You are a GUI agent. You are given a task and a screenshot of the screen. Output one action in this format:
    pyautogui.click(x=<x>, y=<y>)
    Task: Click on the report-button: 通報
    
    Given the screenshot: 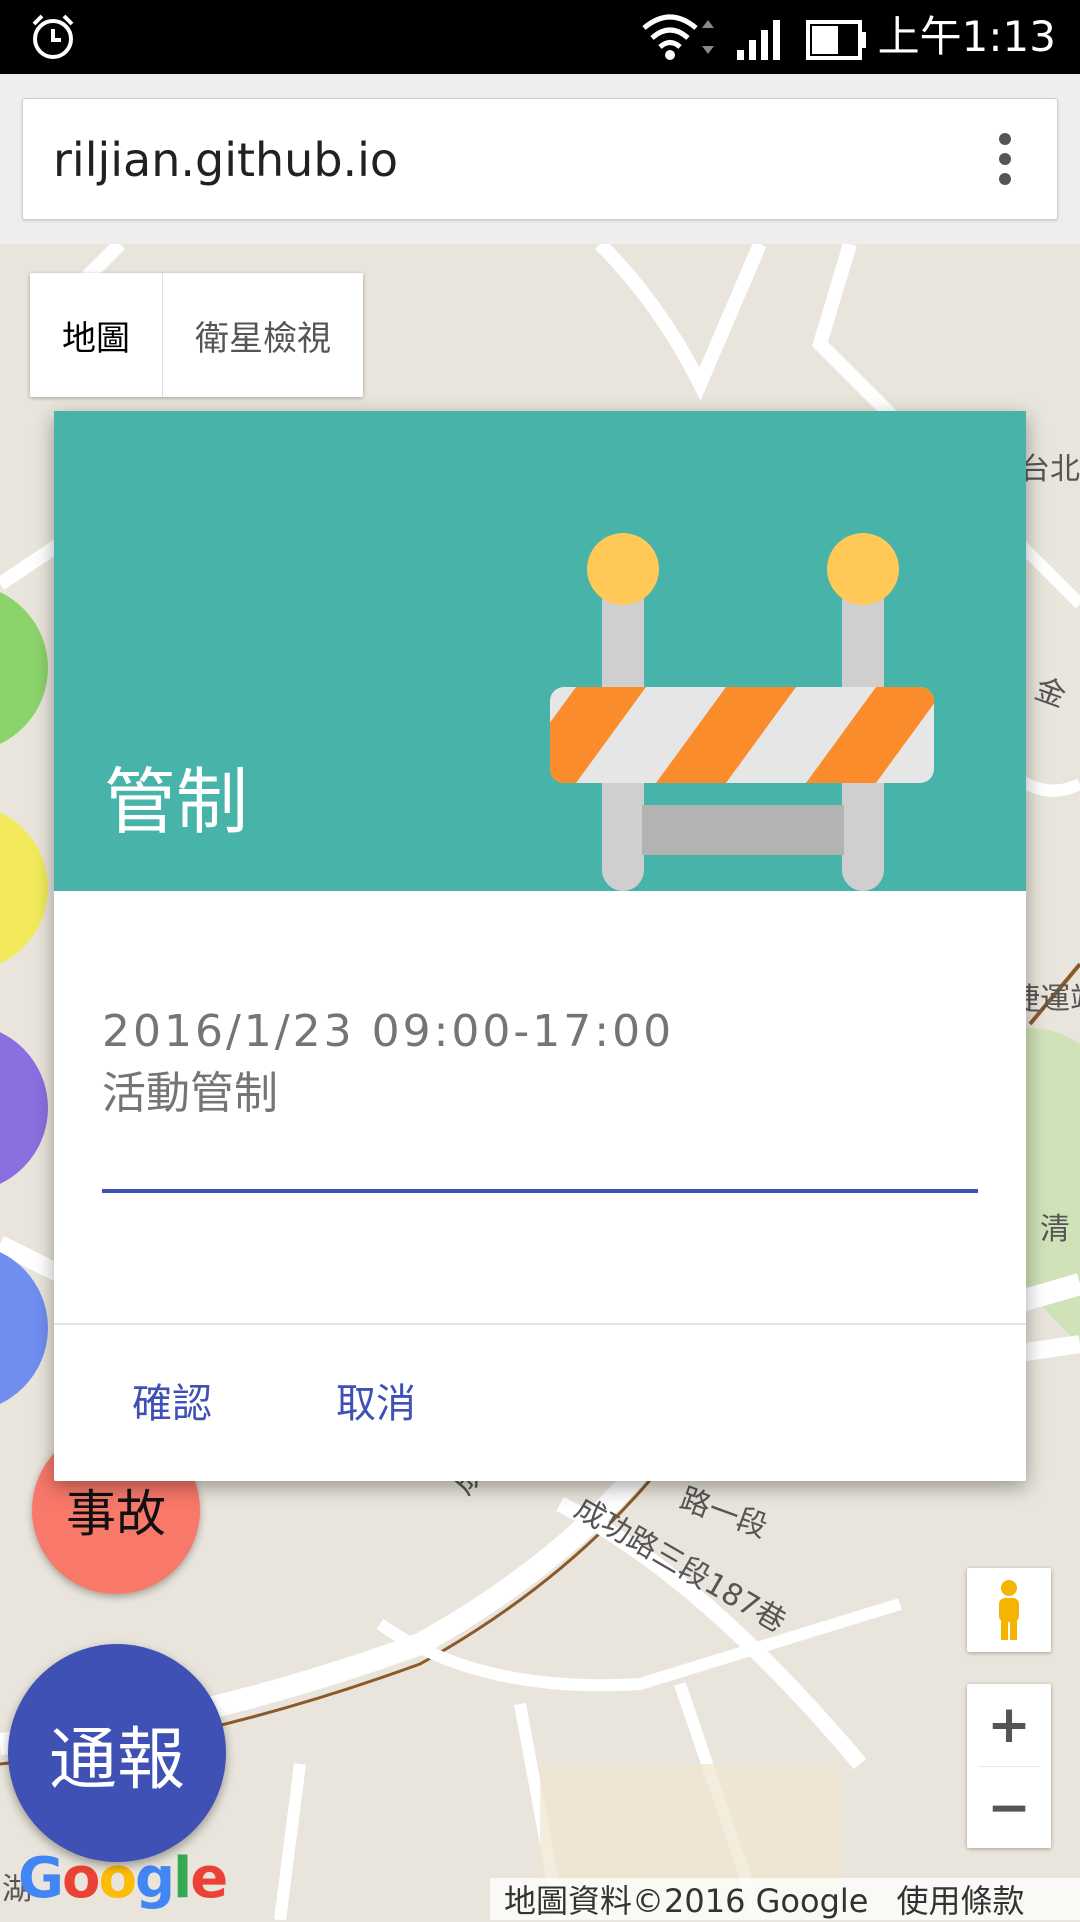 What is the action you would take?
    pyautogui.click(x=117, y=1753)
    